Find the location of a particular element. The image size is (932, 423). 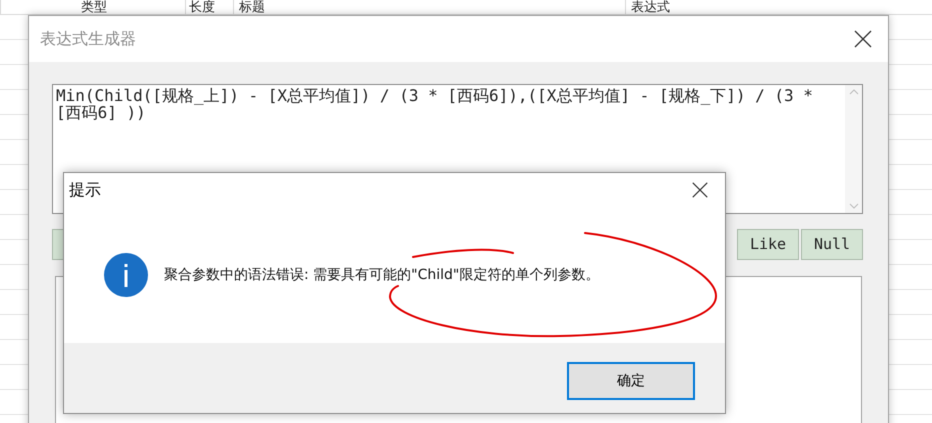

column-header: 类型 is located at coordinates (94, 7).